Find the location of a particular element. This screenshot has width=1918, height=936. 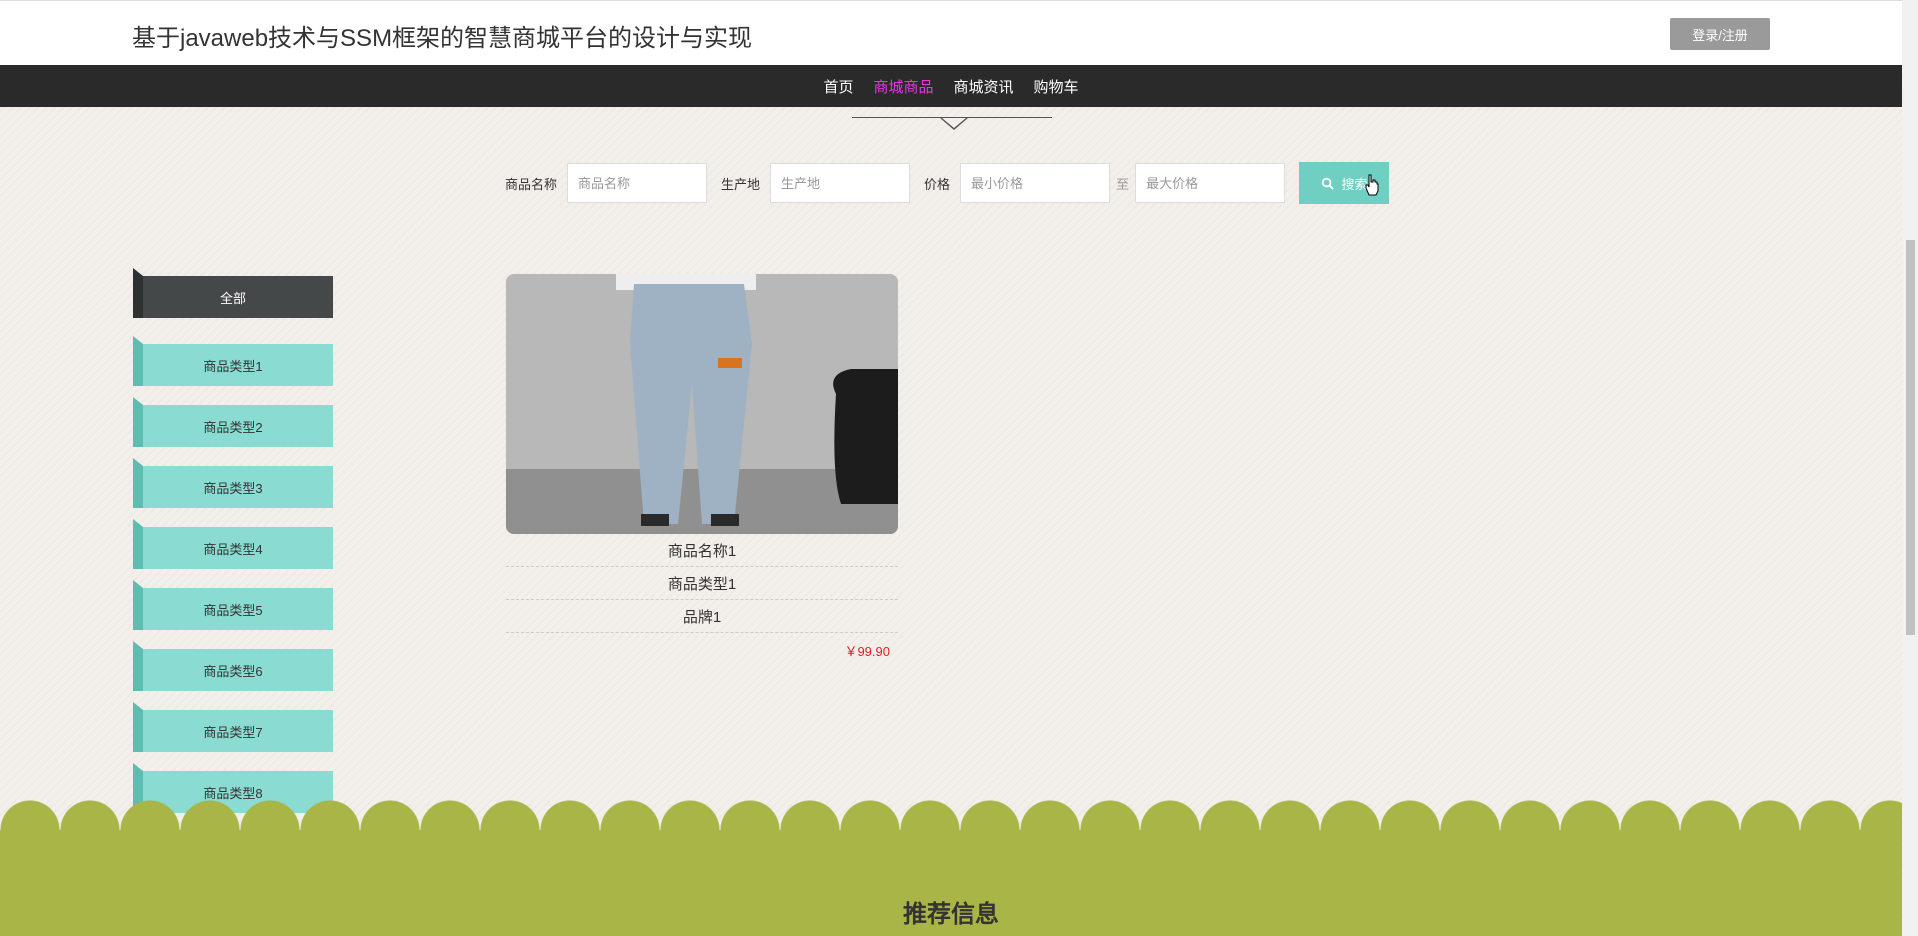

price-label: 价格 is located at coordinates (937, 184).